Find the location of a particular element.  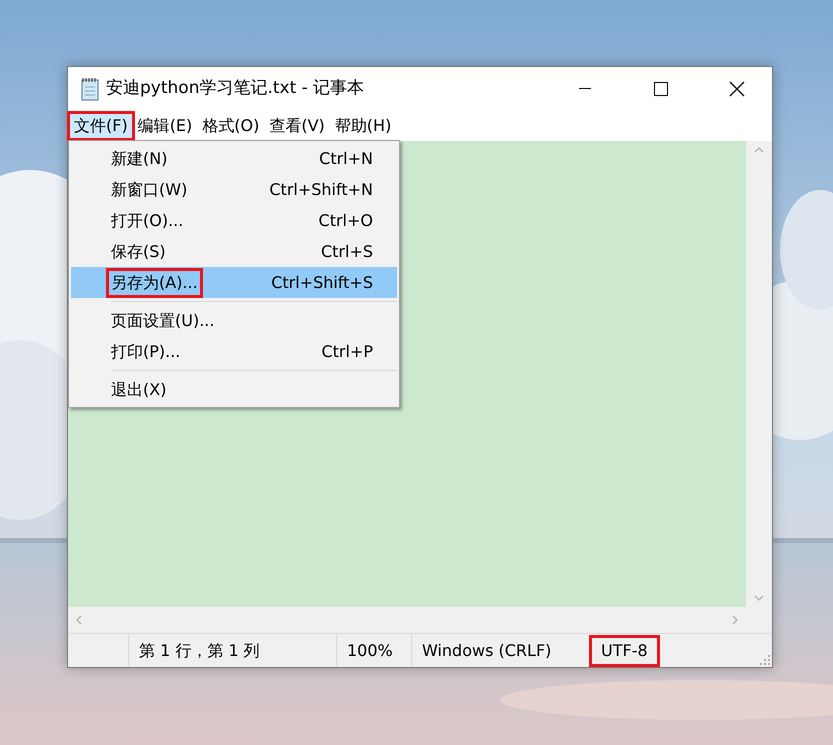

status-text: UTF-8 is located at coordinates (624, 650).